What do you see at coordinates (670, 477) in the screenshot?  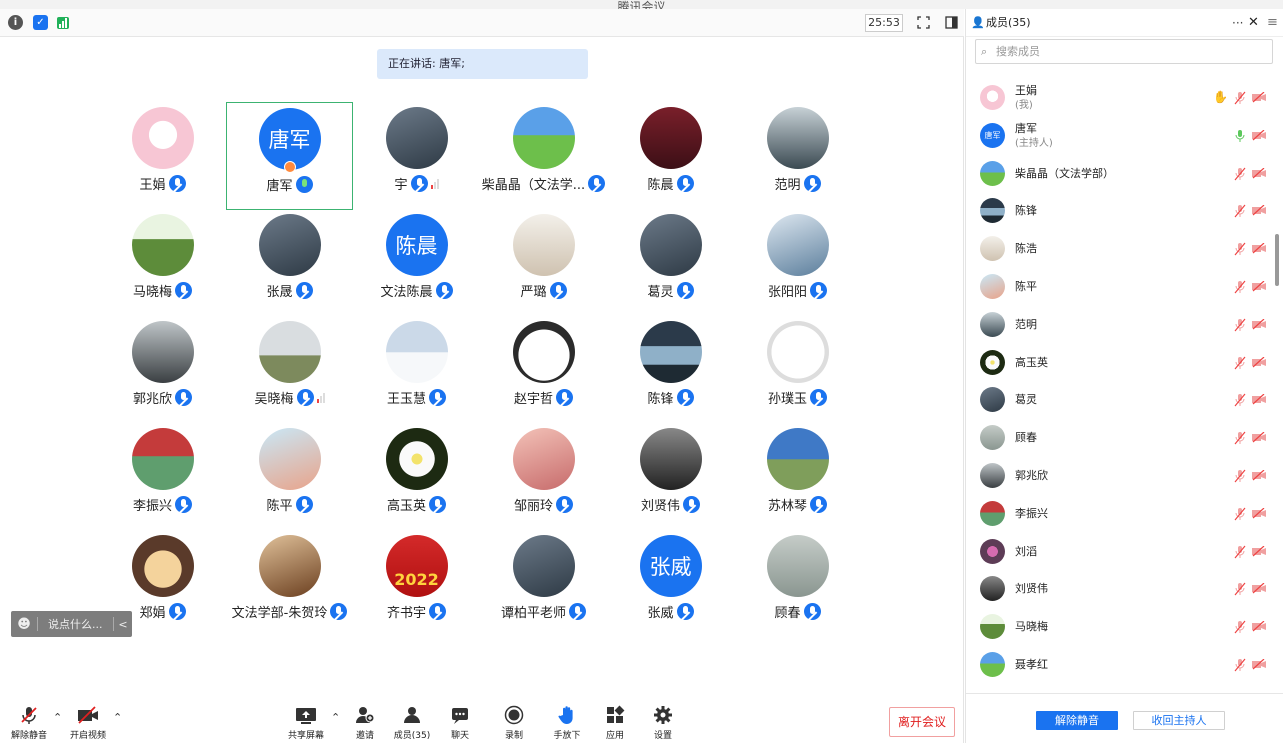 I see `participant-tile: 刘贤伟` at bounding box center [670, 477].